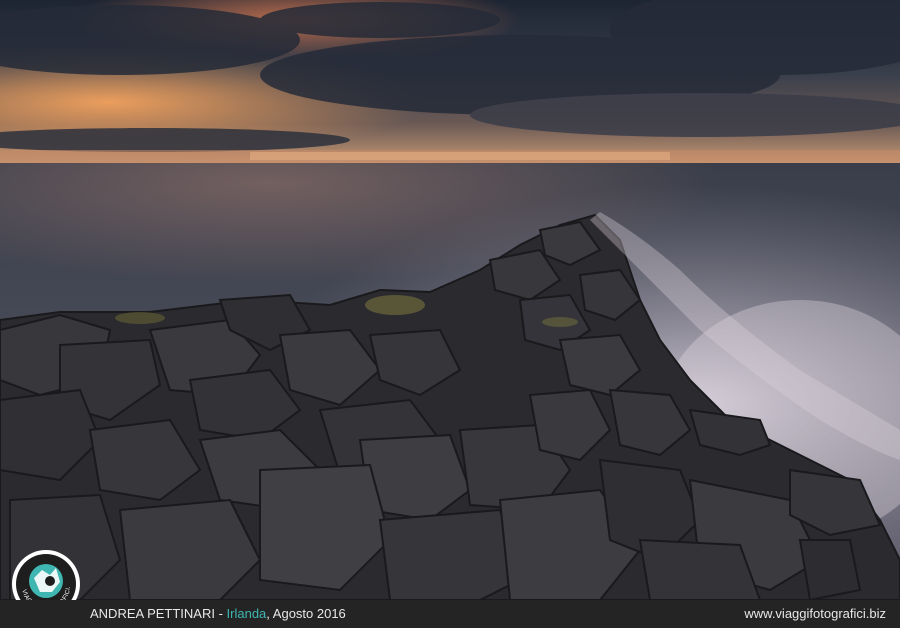 The height and width of the screenshot is (628, 900). Describe the element at coordinates (815, 613) in the screenshot. I see `website-url: www.viaggifotografici.biz` at that location.